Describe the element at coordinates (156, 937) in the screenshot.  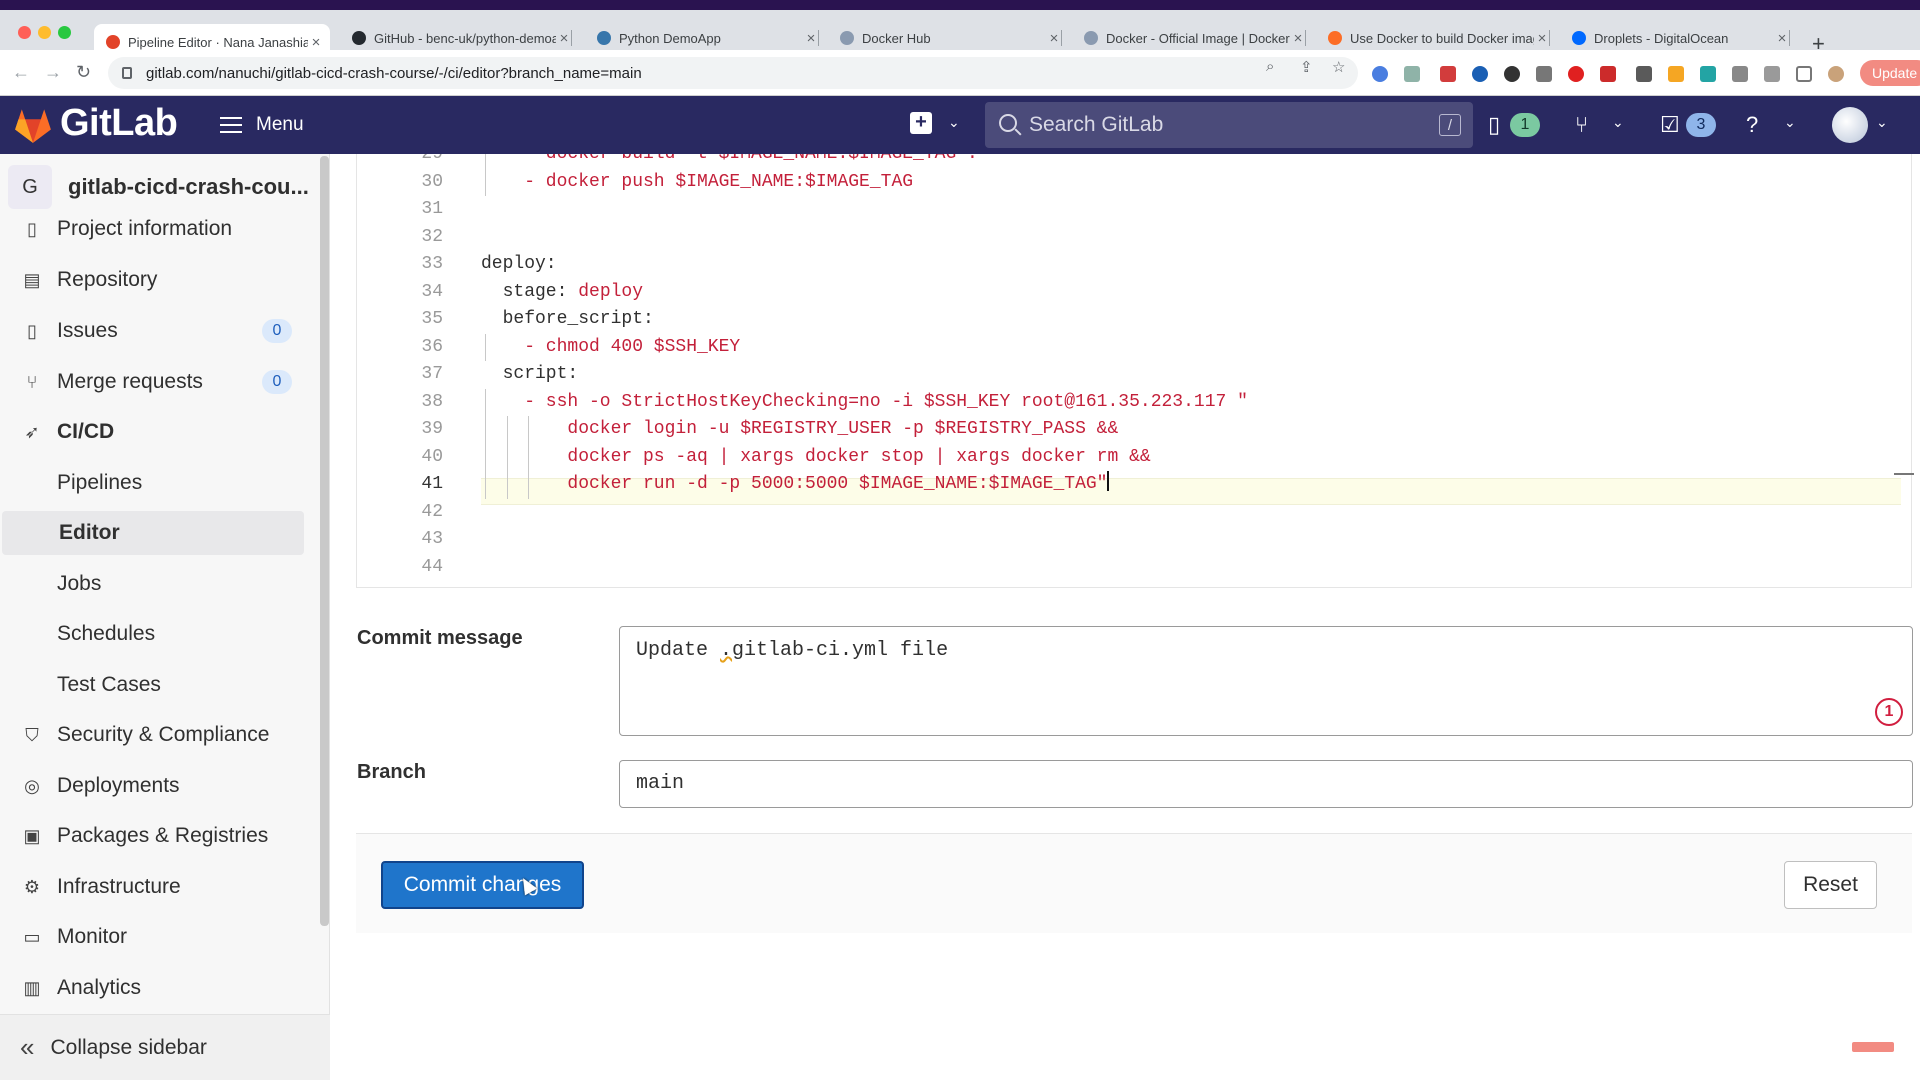
I see `sidebar-item-monitor: ▭ Monitor` at that location.